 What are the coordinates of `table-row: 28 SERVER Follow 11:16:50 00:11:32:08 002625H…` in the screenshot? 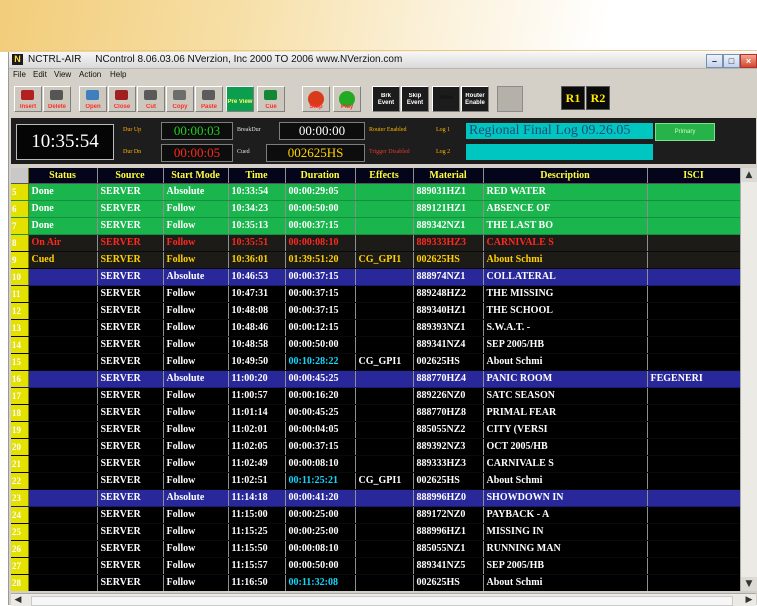 It's located at (375, 582).